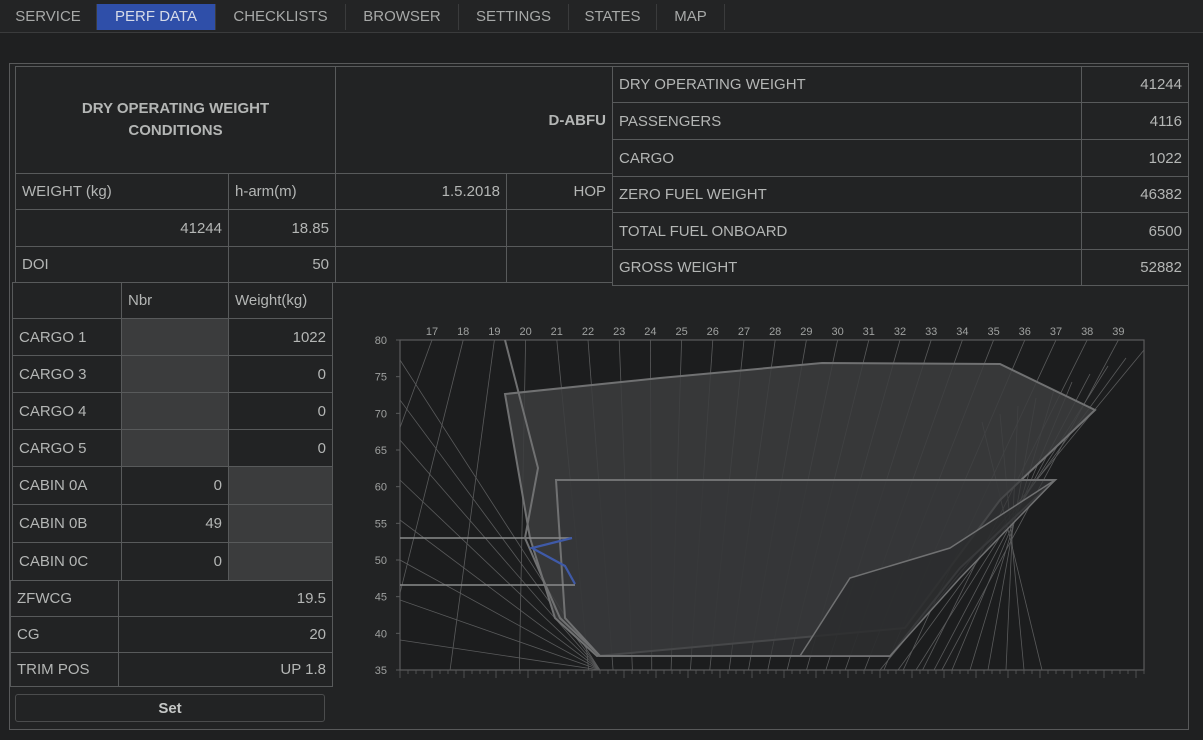 This screenshot has width=1203, height=740. Describe the element at coordinates (381, 634) in the screenshot. I see `y-tick-label: 40` at that location.